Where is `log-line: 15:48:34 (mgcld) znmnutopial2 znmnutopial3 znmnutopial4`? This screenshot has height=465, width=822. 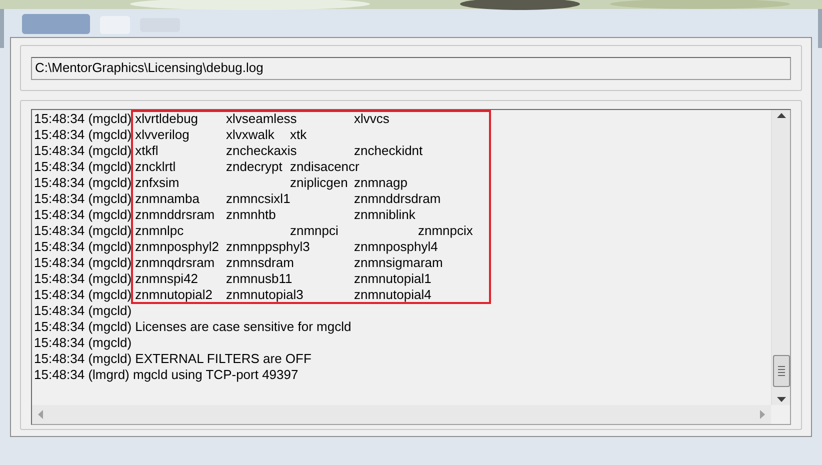
log-line: 15:48:34 (mgcld) znmnutopial2 znmnutopial3 znmnutopial4 is located at coordinates (233, 295).